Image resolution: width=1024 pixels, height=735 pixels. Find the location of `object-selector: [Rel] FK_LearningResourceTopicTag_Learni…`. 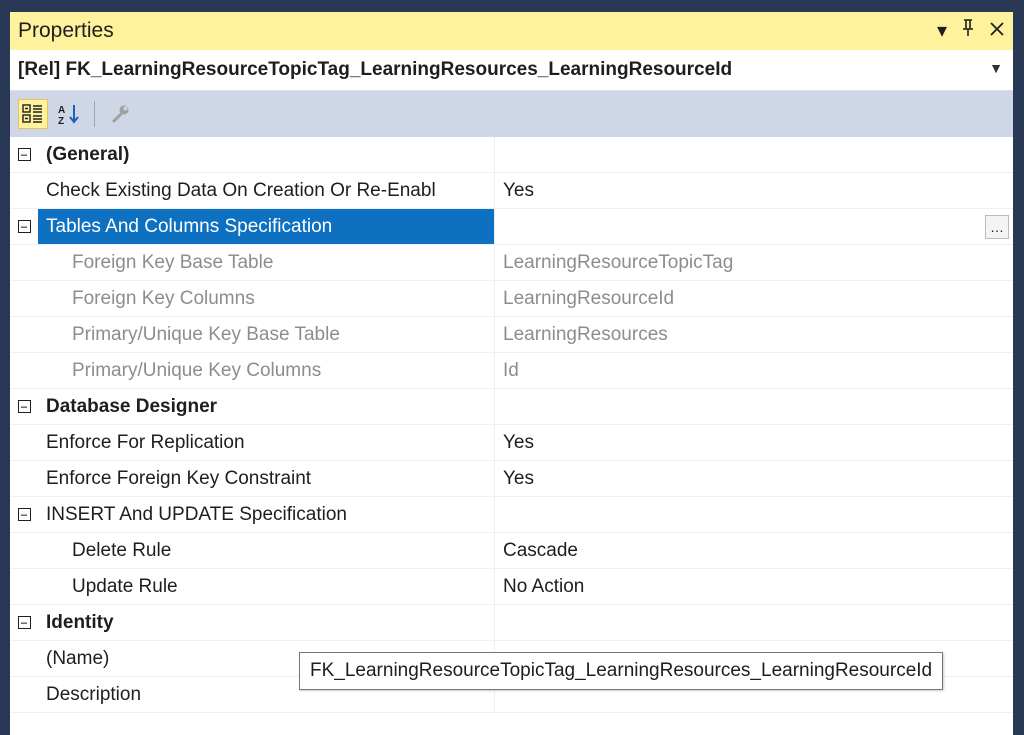

object-selector: [Rel] FK_LearningResourceTopicTag_Learni… is located at coordinates (511, 70).